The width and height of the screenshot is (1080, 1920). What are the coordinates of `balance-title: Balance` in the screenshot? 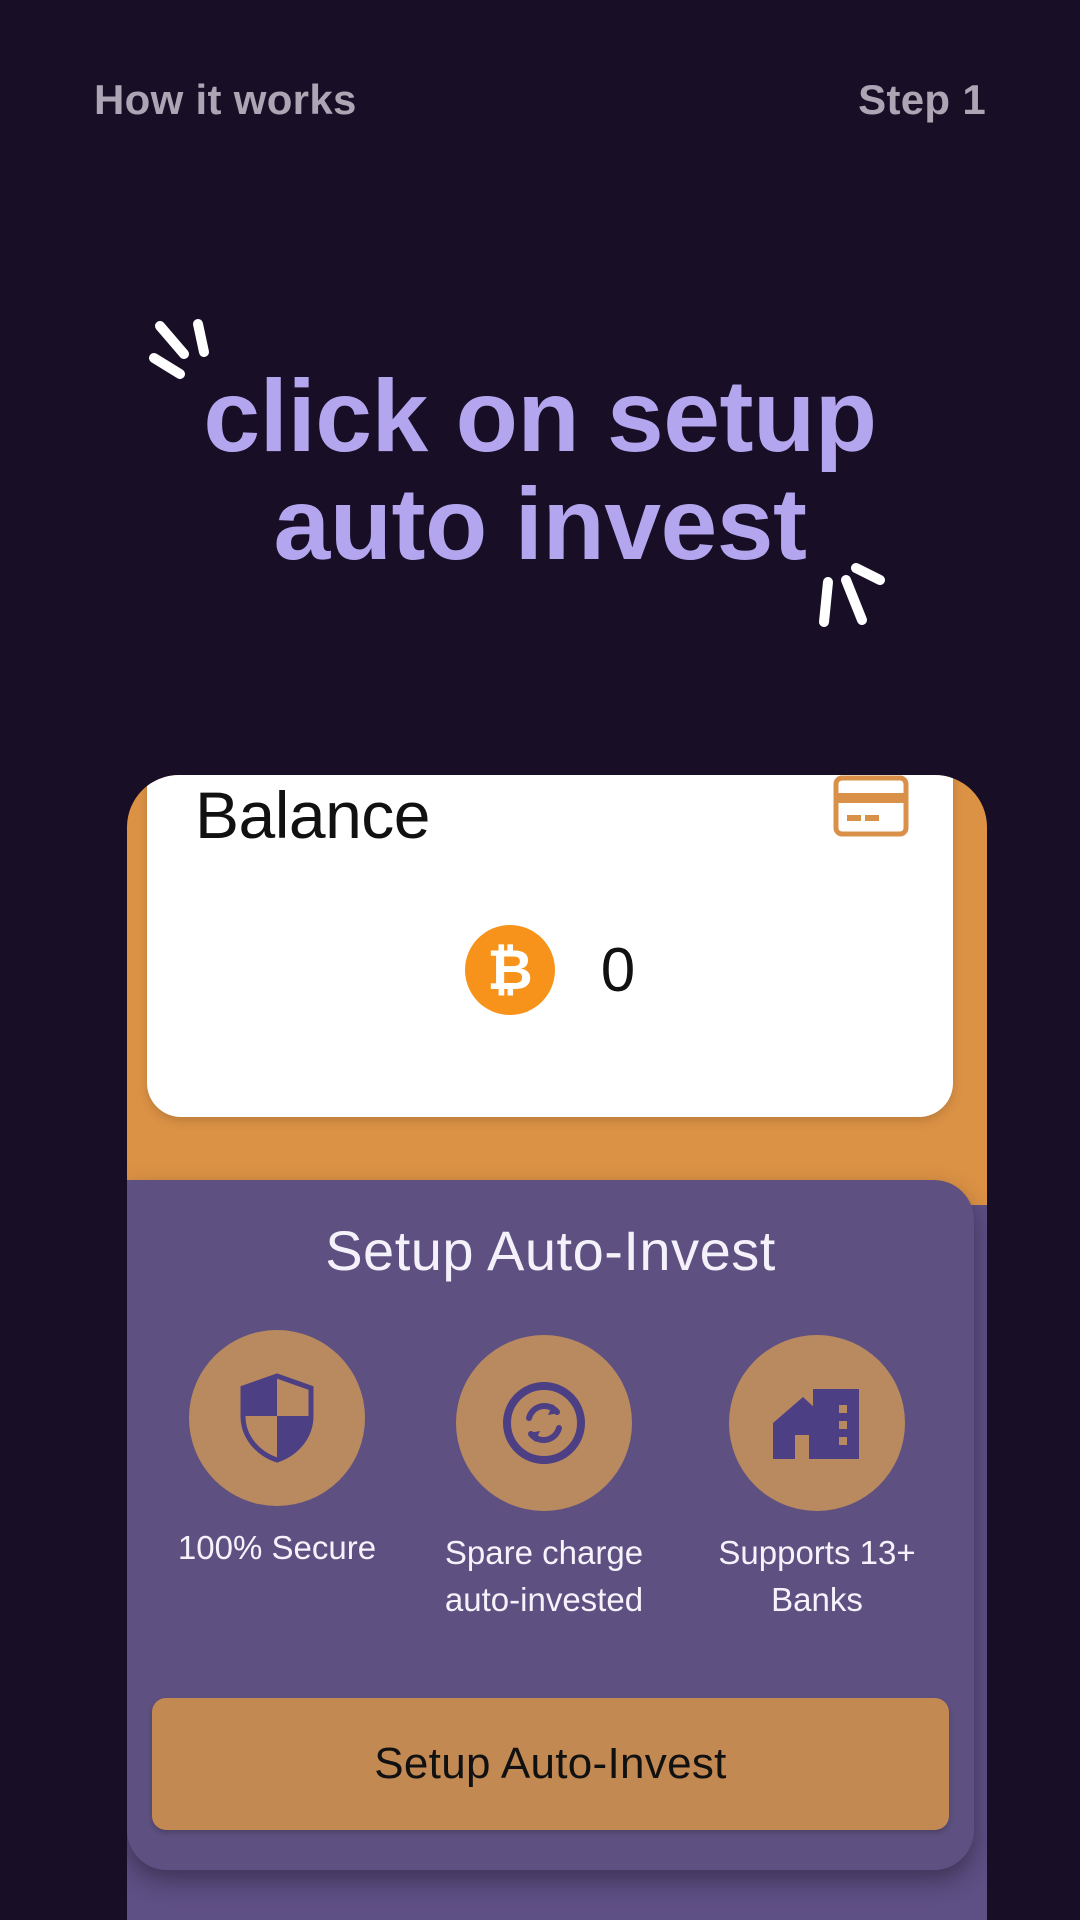 It's located at (313, 815).